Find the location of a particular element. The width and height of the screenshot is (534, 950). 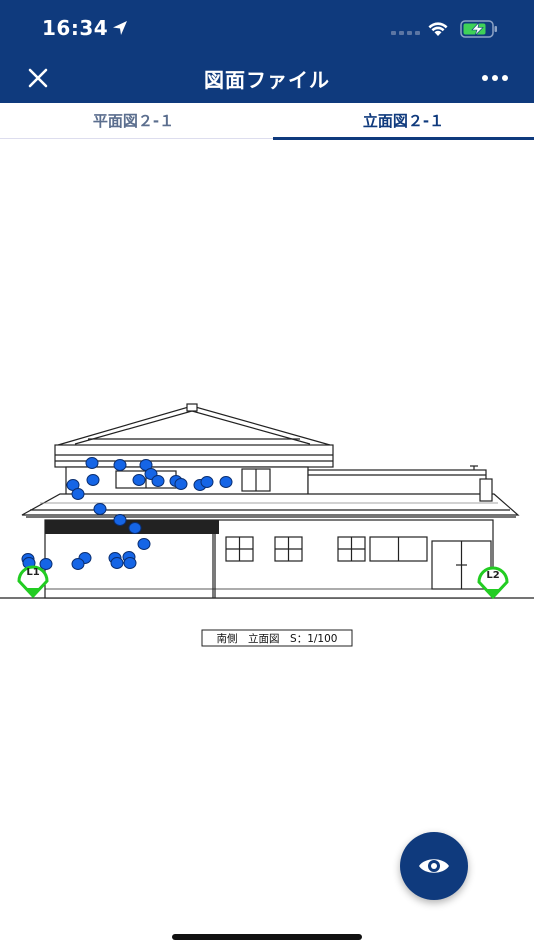

marker-l1: L1 is located at coordinates (33, 582).